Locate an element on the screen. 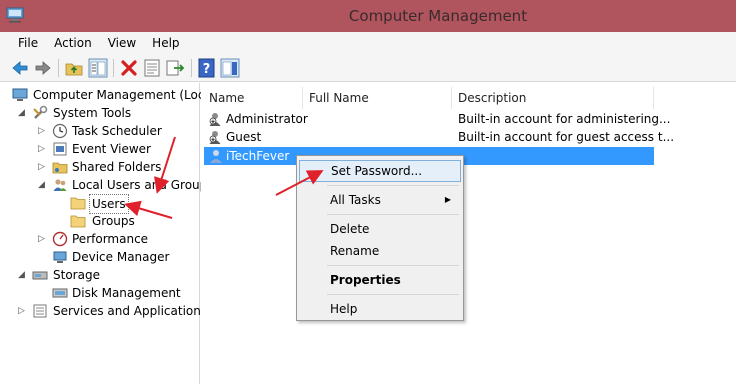  up-folder-icon is located at coordinates (74, 68).